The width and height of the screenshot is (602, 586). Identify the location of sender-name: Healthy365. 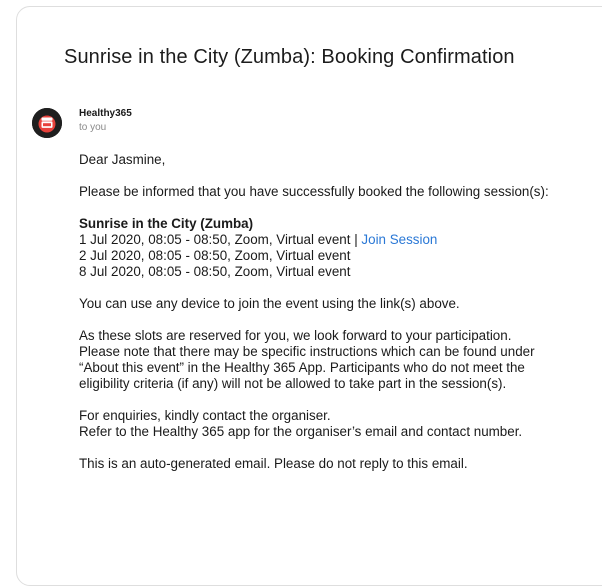
(105, 113).